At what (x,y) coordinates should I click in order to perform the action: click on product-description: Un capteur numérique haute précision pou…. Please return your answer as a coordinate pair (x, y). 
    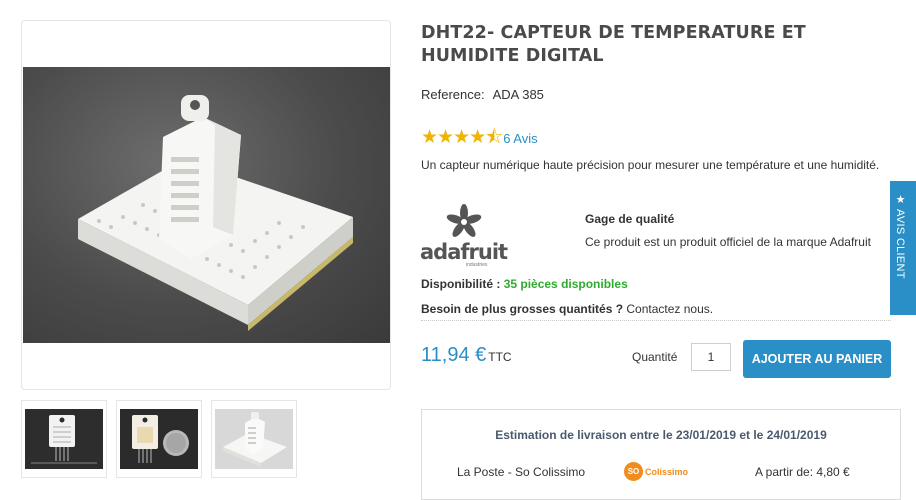
    Looking at the image, I should click on (650, 165).